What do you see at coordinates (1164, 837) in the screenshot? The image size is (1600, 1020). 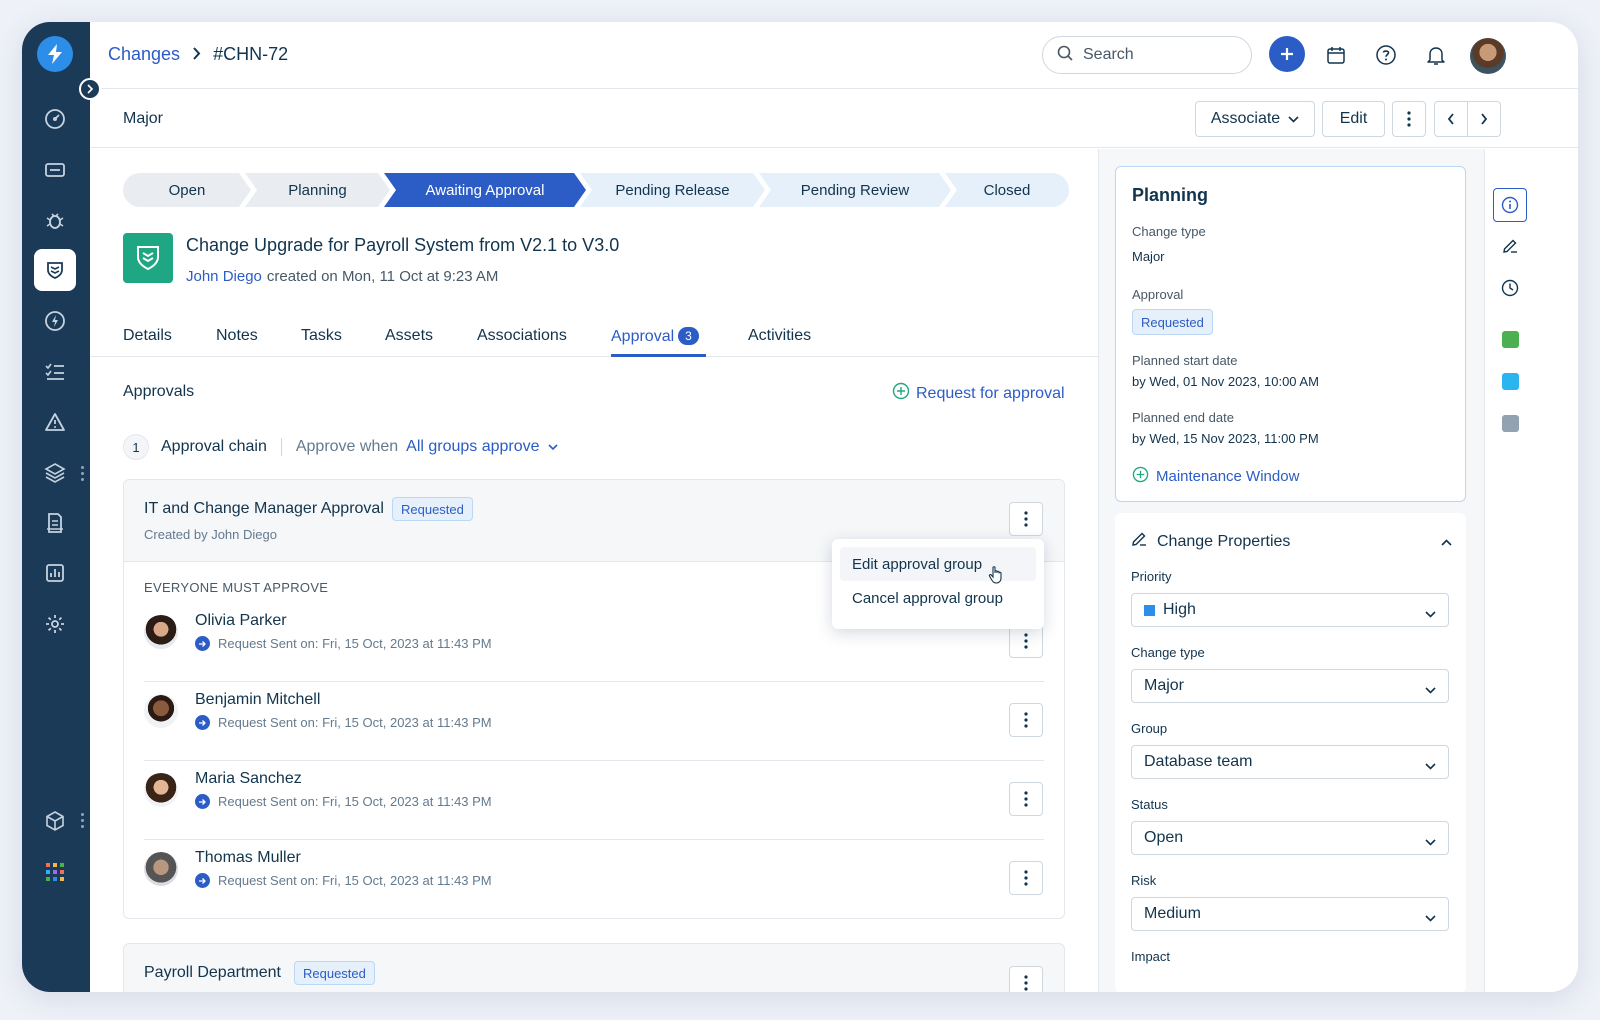 I see `status-value: Open` at bounding box center [1164, 837].